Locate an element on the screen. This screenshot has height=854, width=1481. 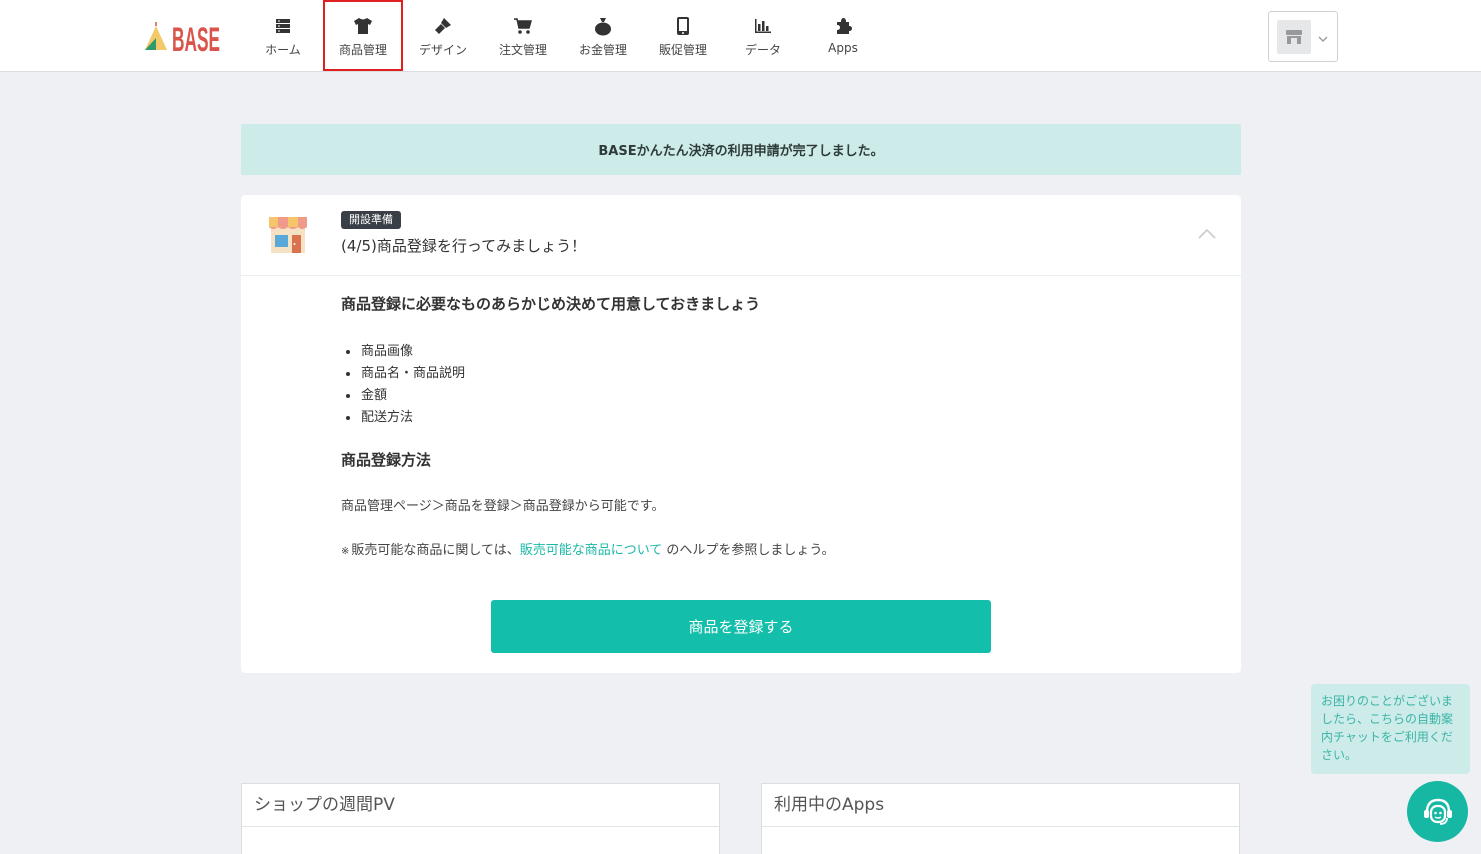
chevron-up-icon is located at coordinates (1207, 234).